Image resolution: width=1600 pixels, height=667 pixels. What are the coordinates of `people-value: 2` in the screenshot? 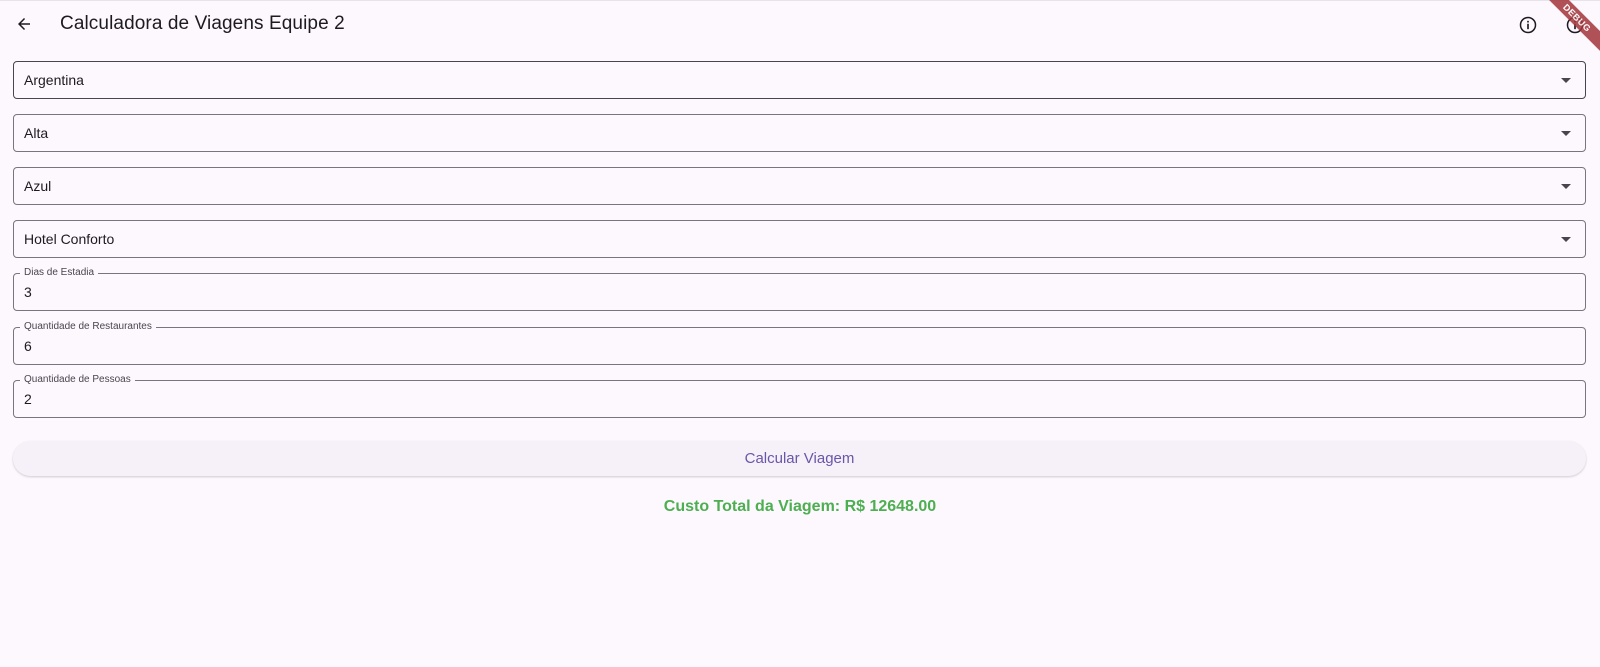 It's located at (28, 399).